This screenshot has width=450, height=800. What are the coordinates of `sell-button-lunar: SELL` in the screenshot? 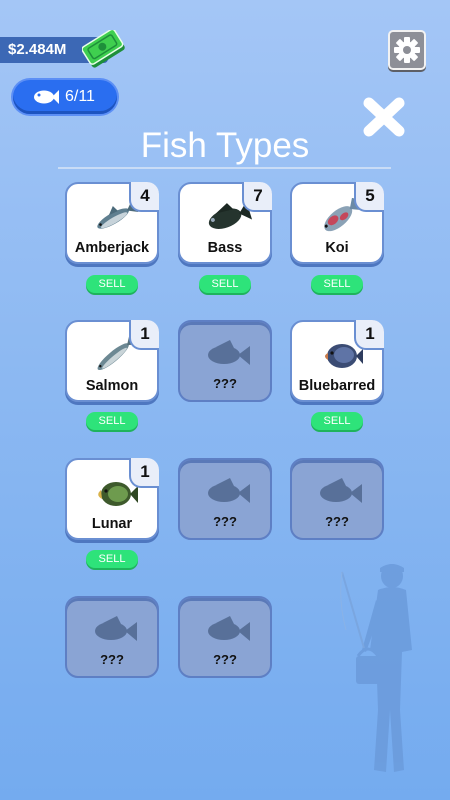 It's located at (112, 559).